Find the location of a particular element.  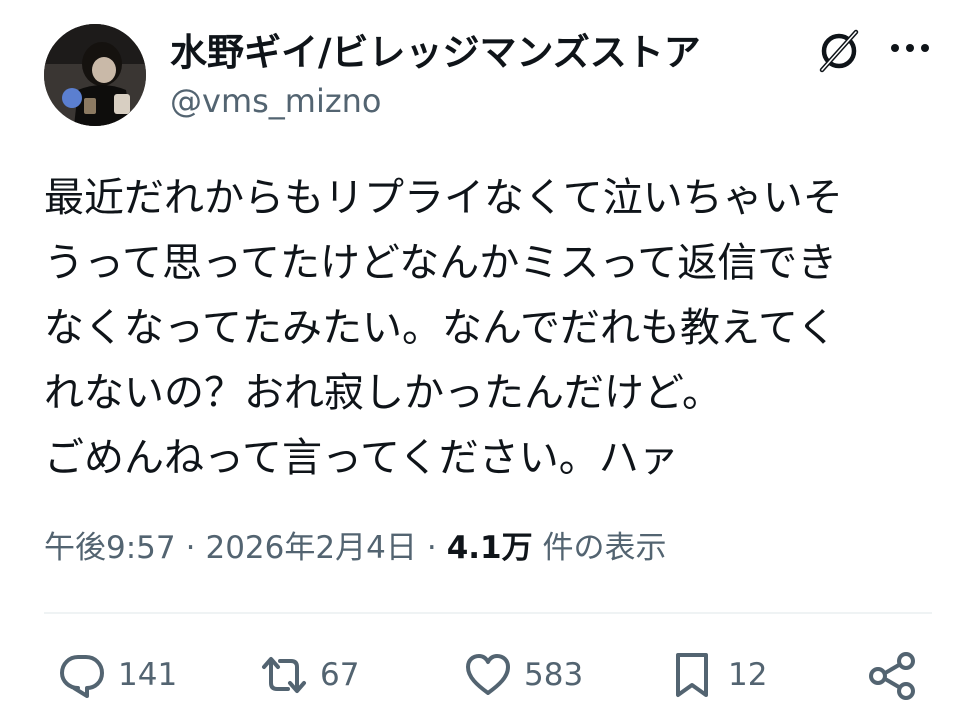

more-icon is located at coordinates (910, 48).